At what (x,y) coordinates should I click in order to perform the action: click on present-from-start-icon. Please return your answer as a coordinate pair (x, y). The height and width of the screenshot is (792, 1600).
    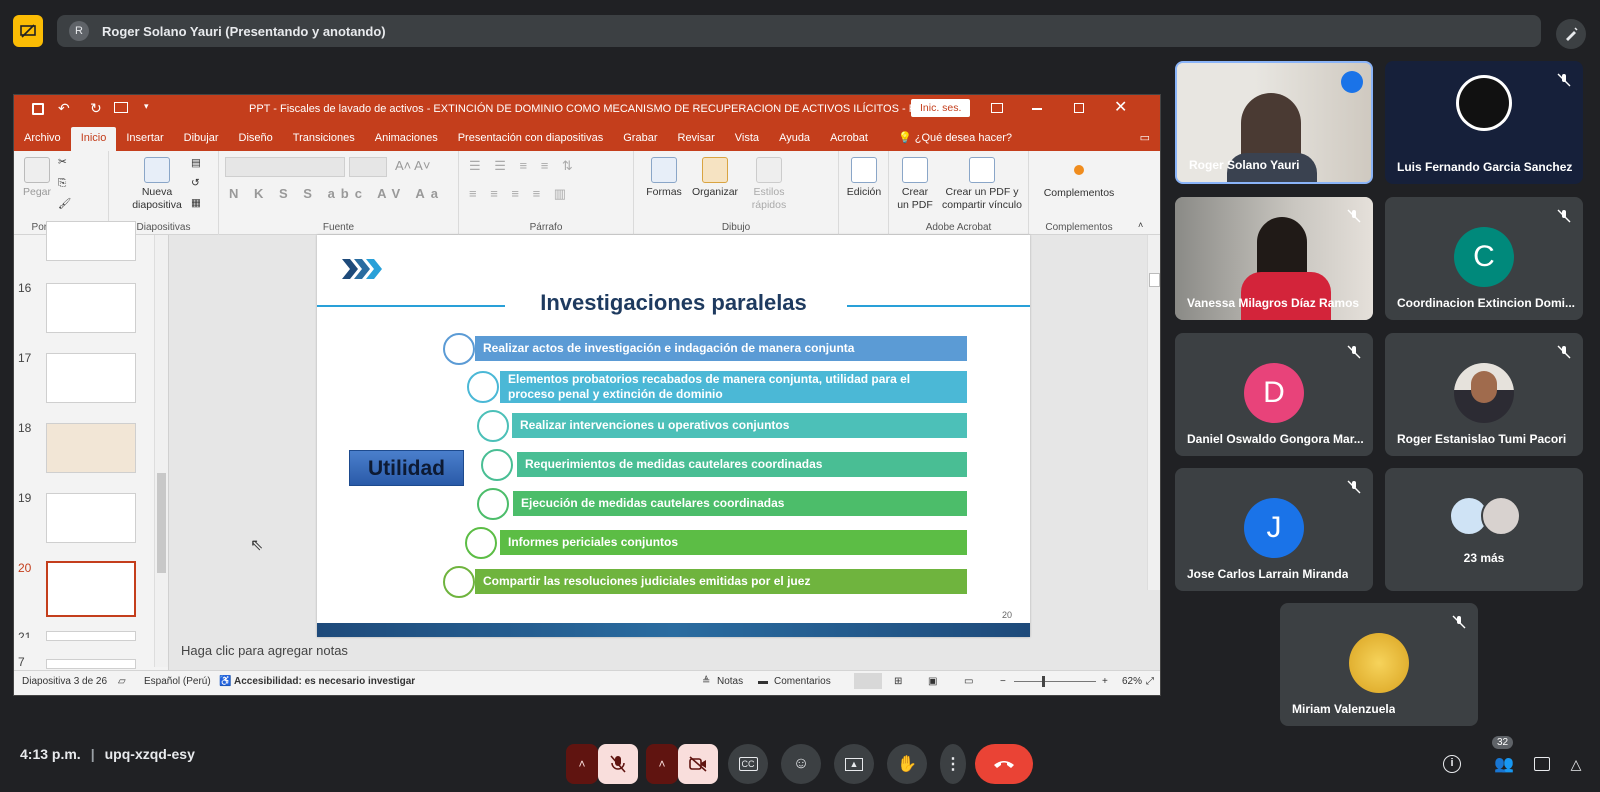
    Looking at the image, I should click on (121, 107).